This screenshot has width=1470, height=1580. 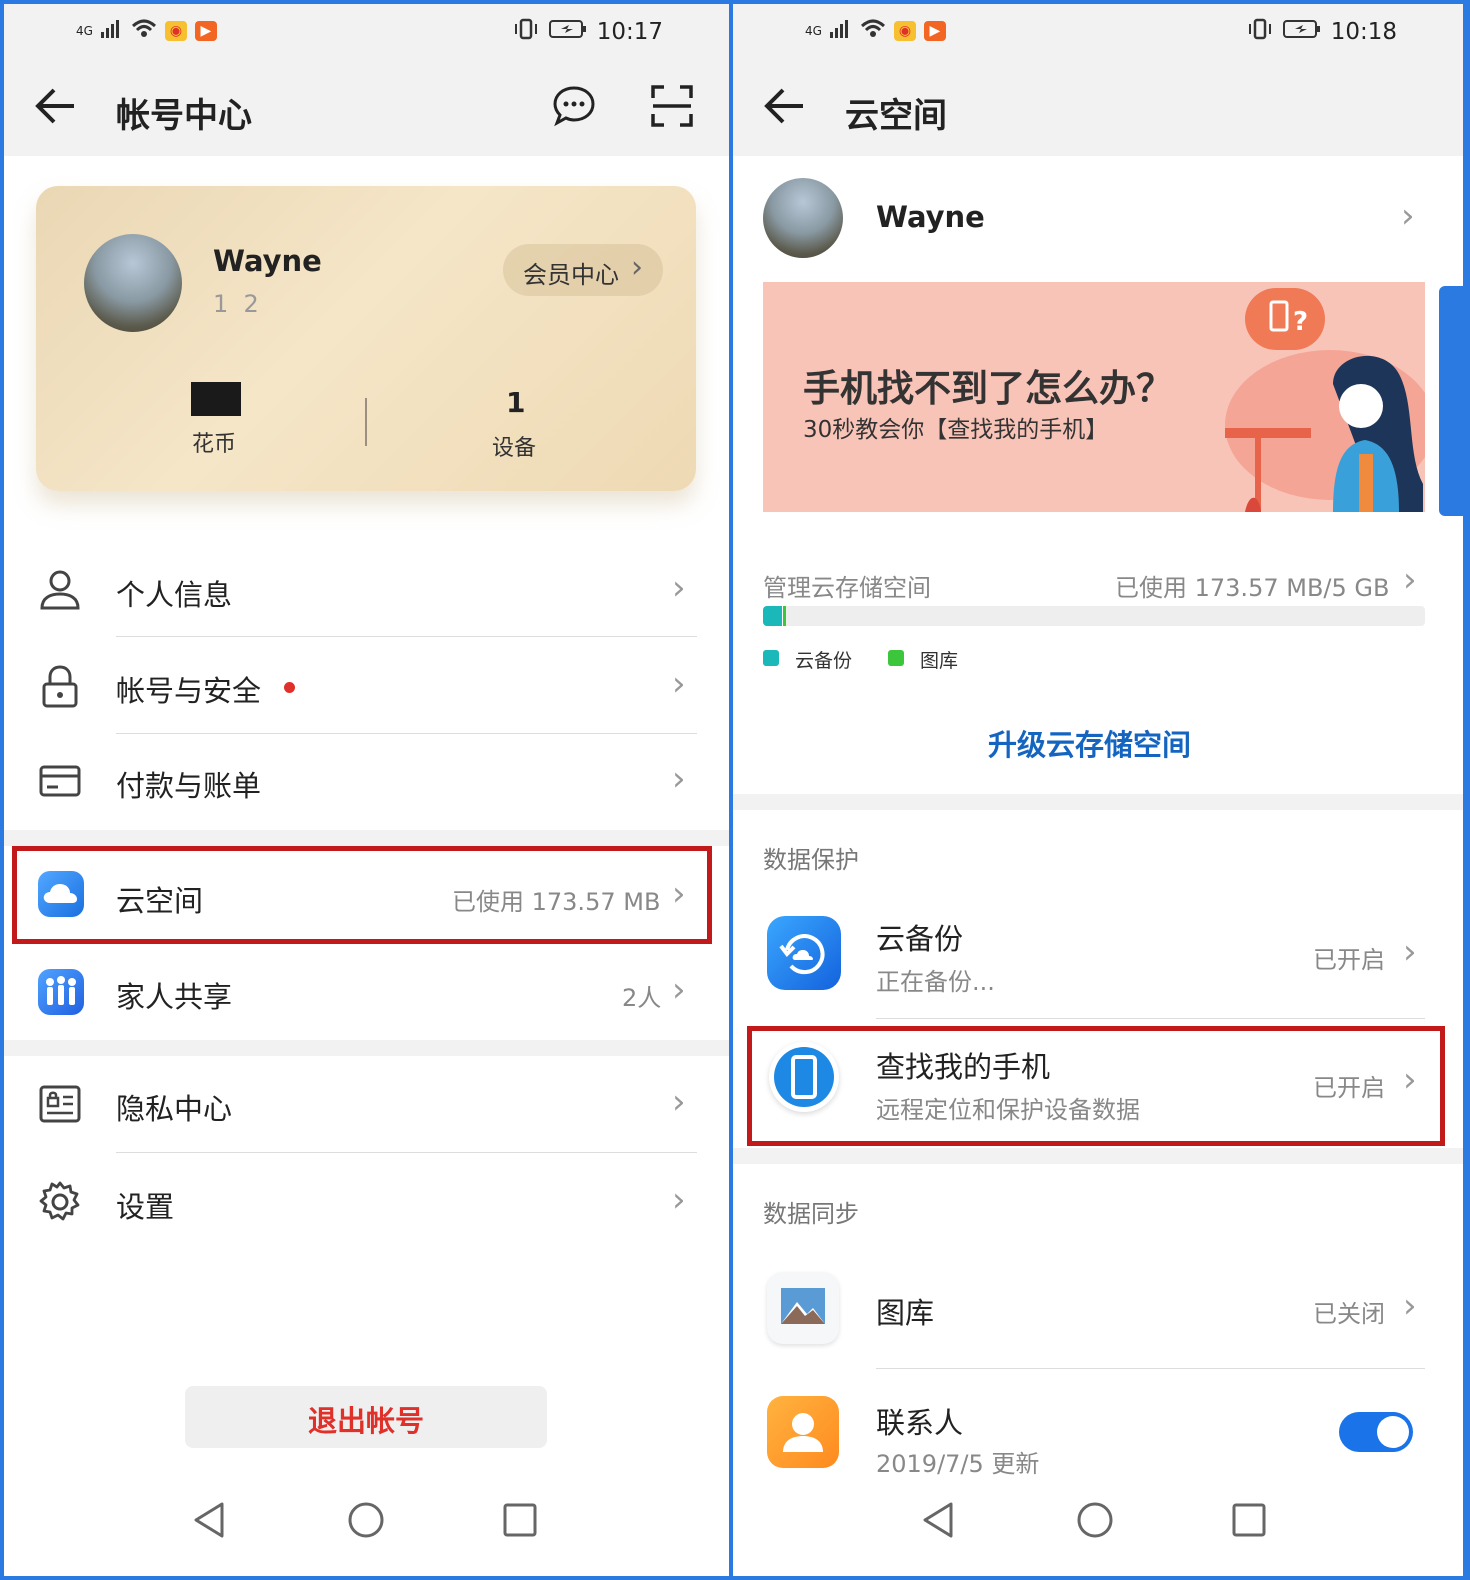 What do you see at coordinates (366, 781) in the screenshot?
I see `menu-payments: 付款与账单 ›` at bounding box center [366, 781].